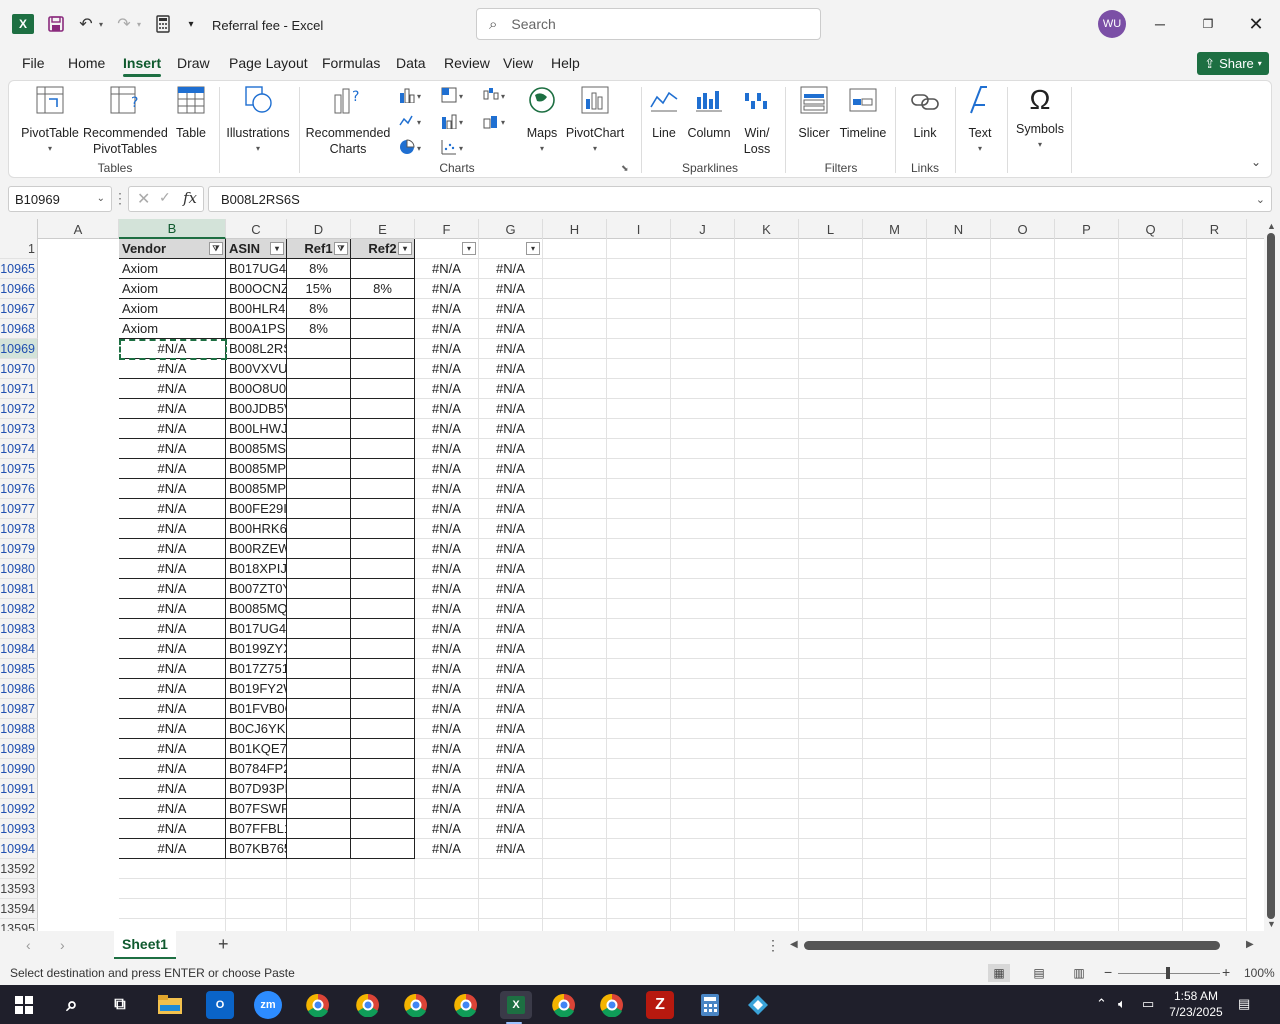 The height and width of the screenshot is (1024, 1280). What do you see at coordinates (19, 789) in the screenshot?
I see `row-header: 10991` at bounding box center [19, 789].